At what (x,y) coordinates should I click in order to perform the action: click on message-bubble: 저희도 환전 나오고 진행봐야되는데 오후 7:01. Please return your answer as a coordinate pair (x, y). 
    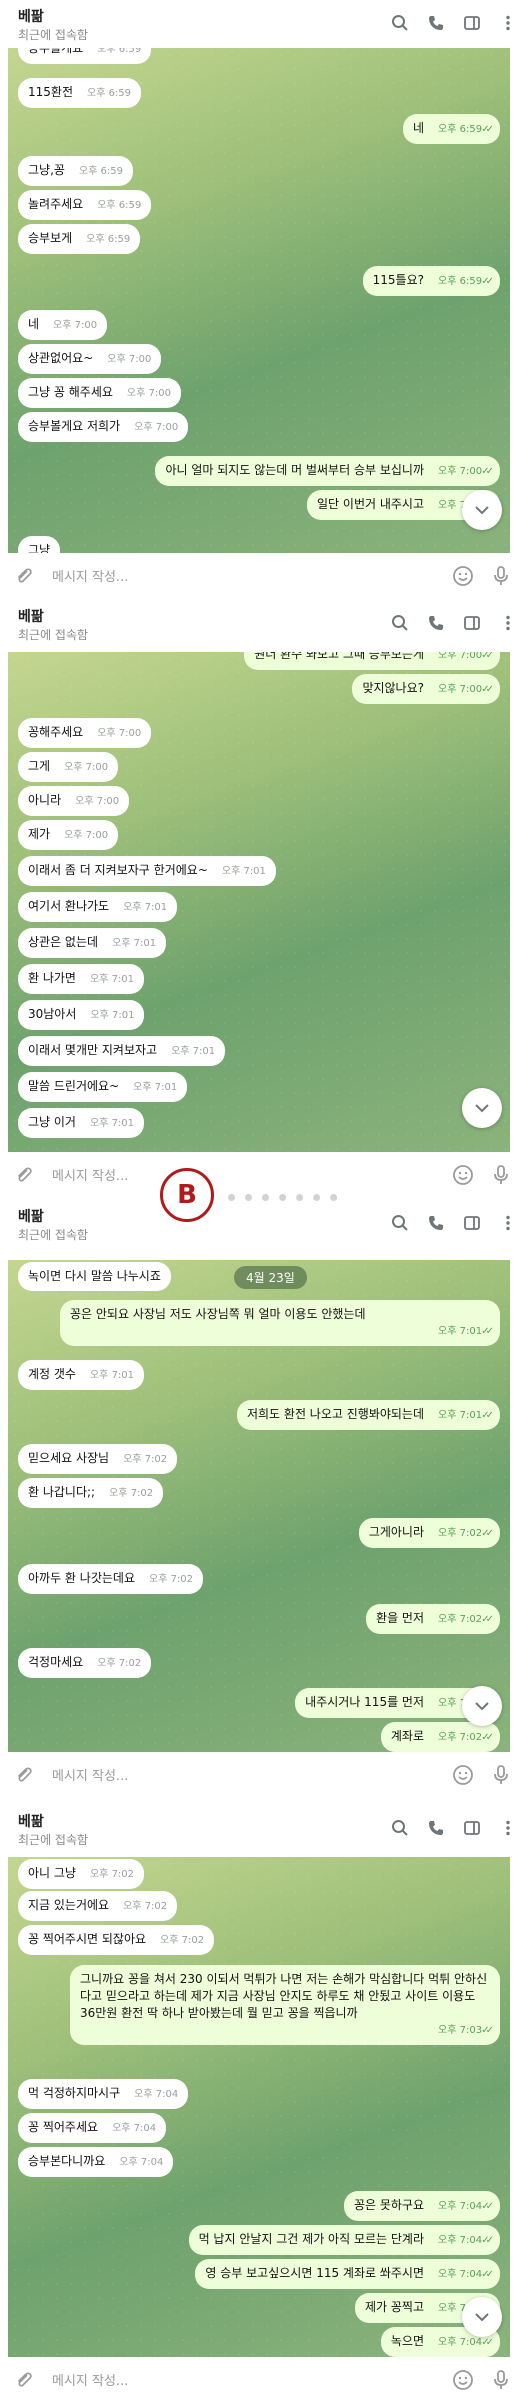
    Looking at the image, I should click on (368, 1415).